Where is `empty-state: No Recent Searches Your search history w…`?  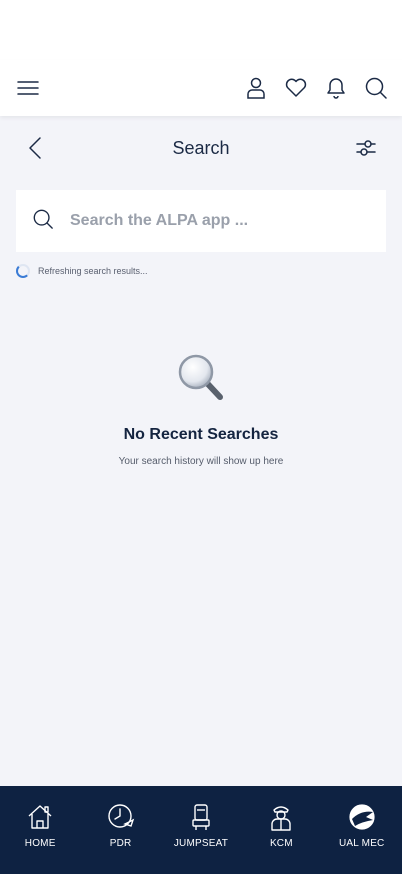
empty-state: No Recent Searches Your search history w… is located at coordinates (201, 409).